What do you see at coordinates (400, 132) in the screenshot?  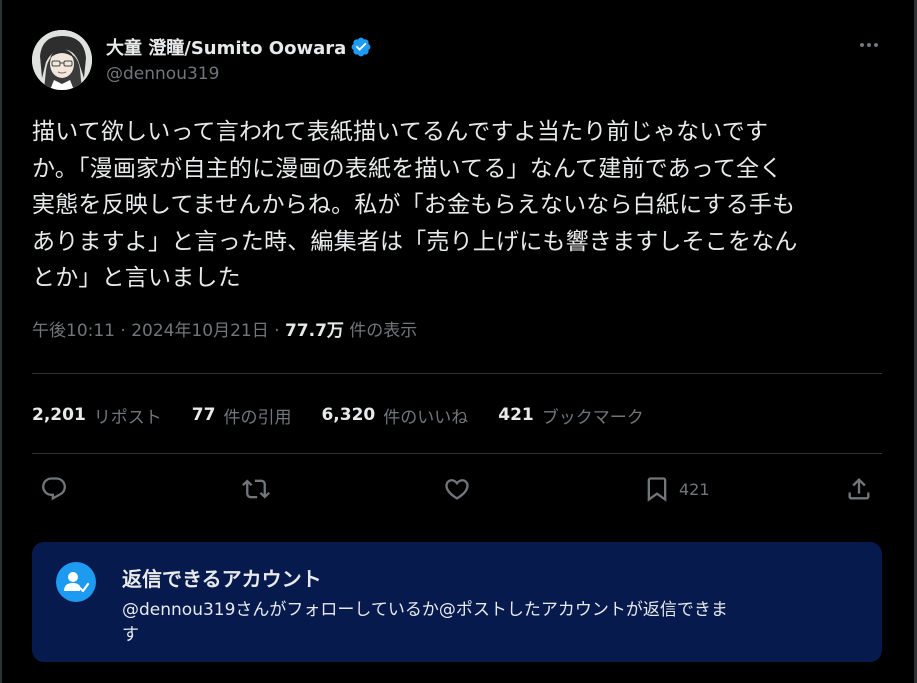 I see `tweet-text-line: 描いて欲しいって言われて表紙描いてるんですよ当たり前じゃないです` at bounding box center [400, 132].